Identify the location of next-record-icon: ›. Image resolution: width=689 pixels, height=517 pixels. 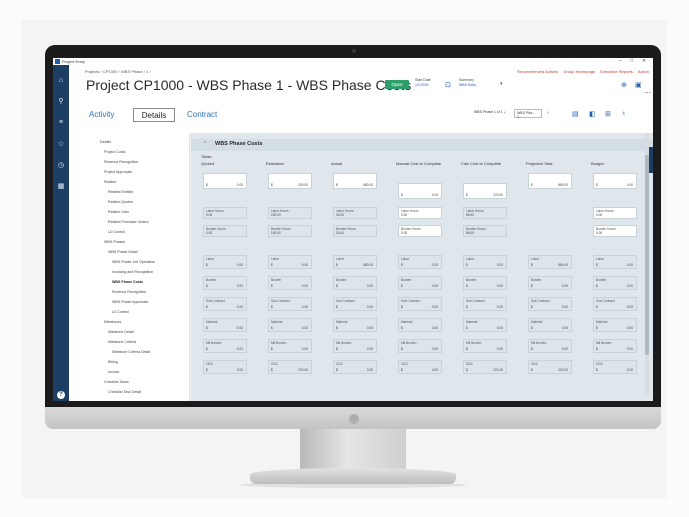
(548, 113).